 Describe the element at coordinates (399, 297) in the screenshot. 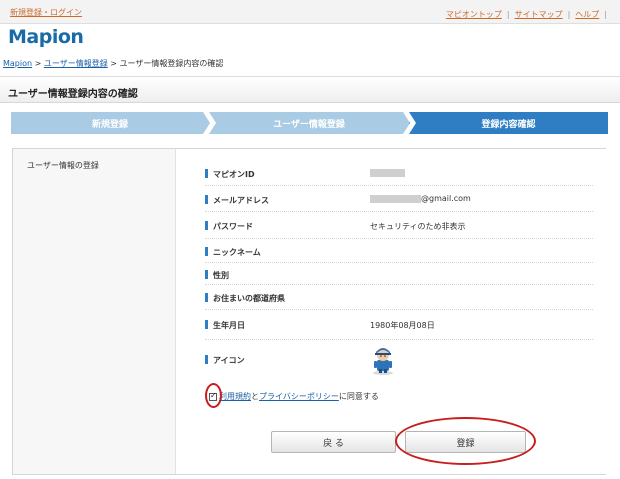

I see `field-row-prefecture: お住まいの都道府県` at that location.